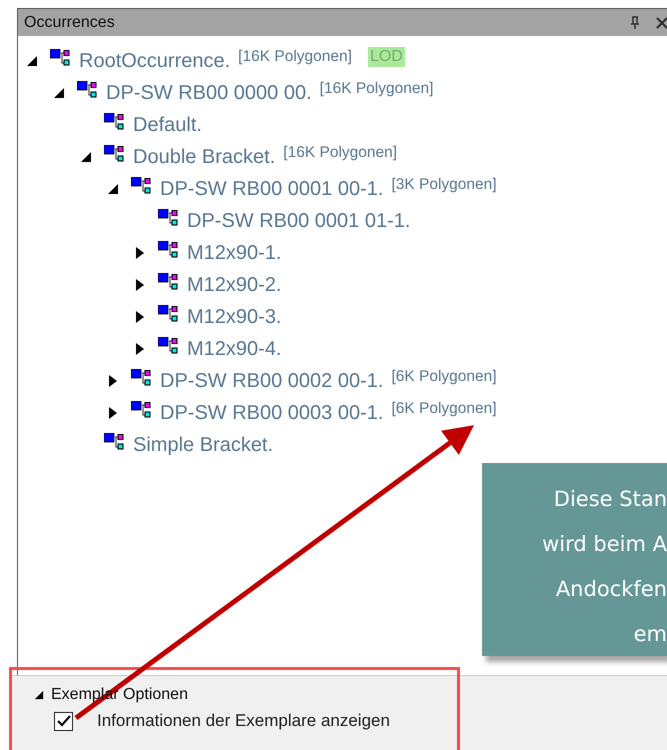 This screenshot has height=750, width=667. What do you see at coordinates (650, 634) in the screenshot?
I see `callout-text: em` at bounding box center [650, 634].